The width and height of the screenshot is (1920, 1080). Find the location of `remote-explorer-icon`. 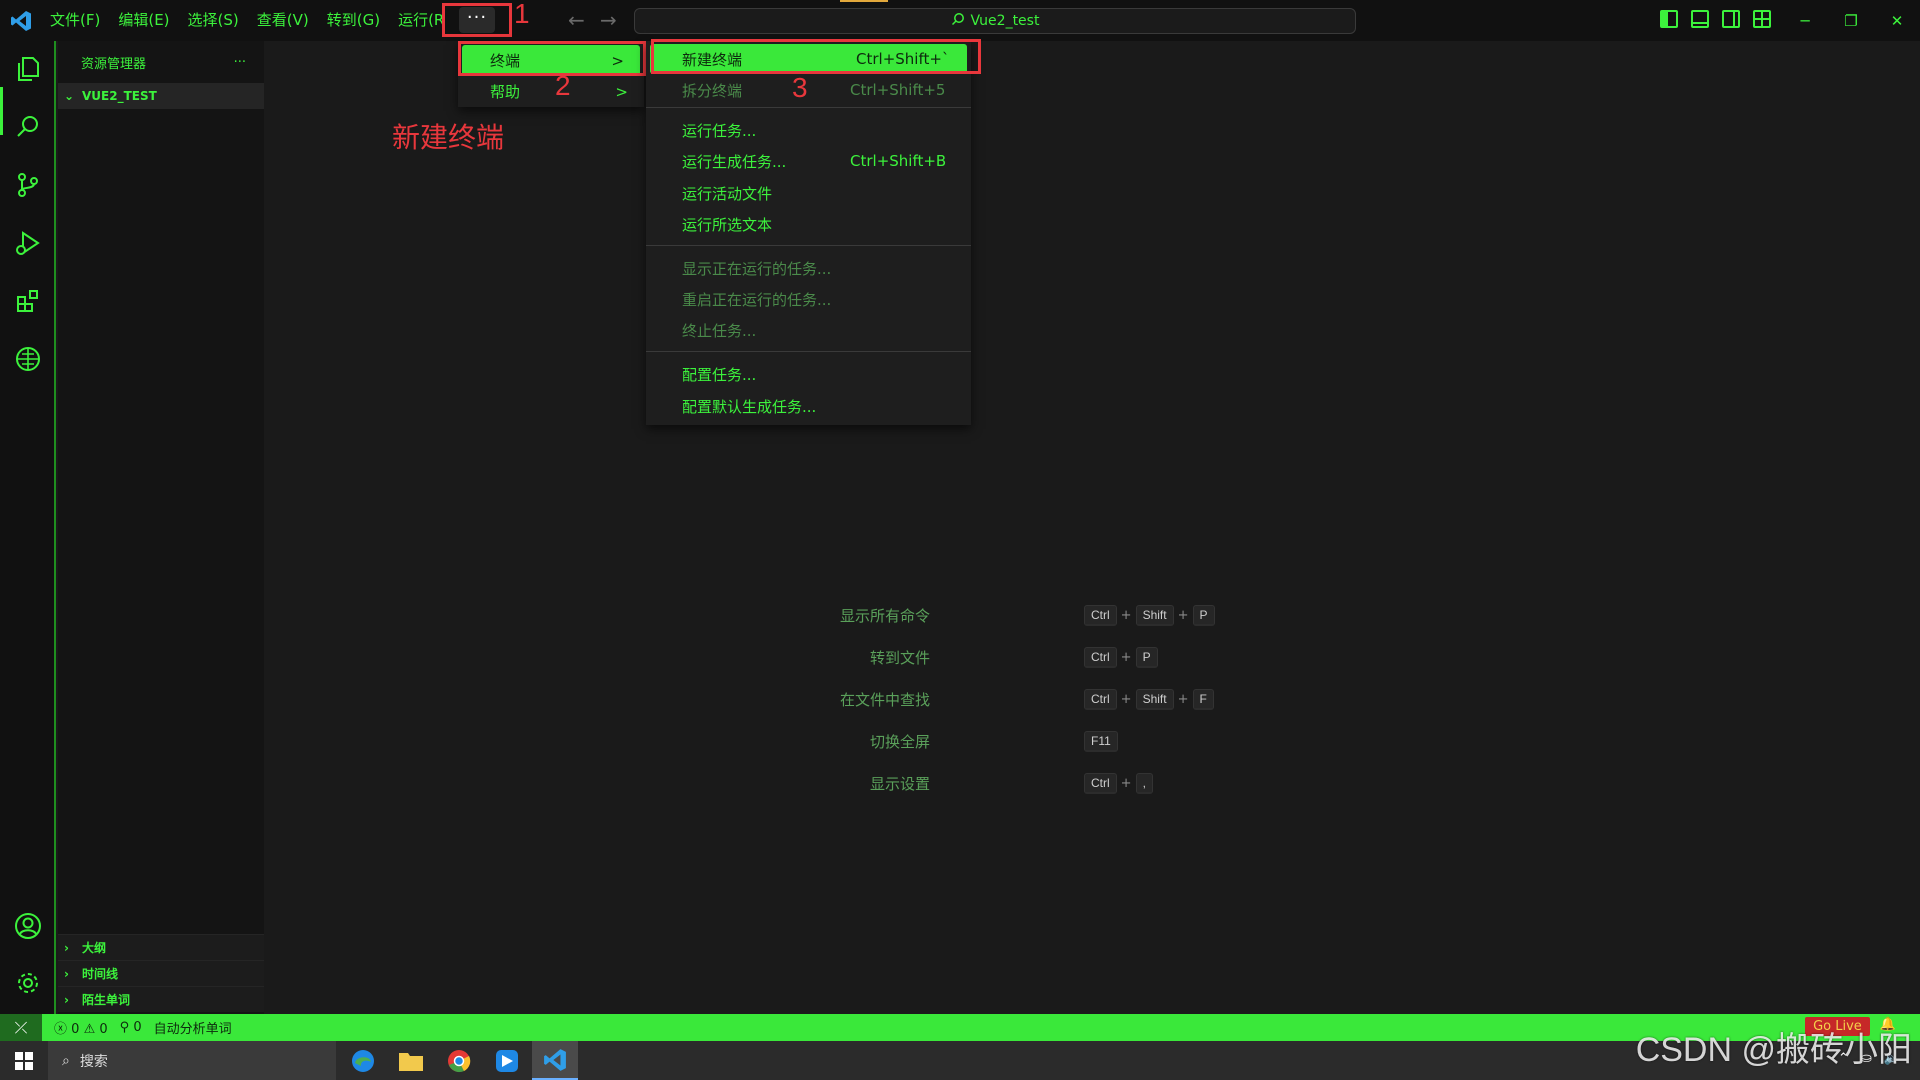

remote-explorer-icon is located at coordinates (28, 359).